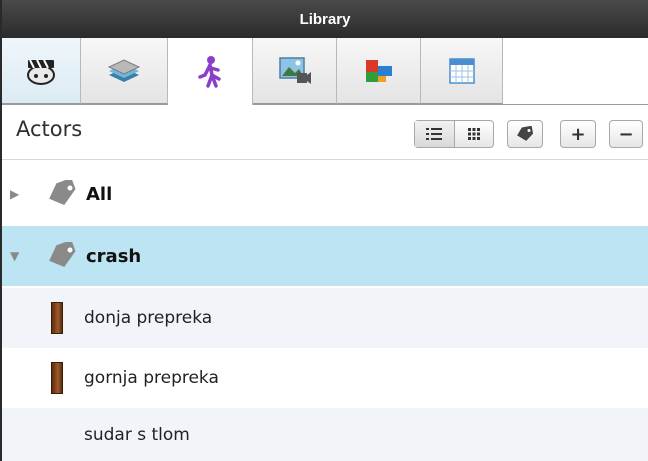 The width and height of the screenshot is (648, 461). I want to click on tree-group-all: ▶ All, so click(325, 194).